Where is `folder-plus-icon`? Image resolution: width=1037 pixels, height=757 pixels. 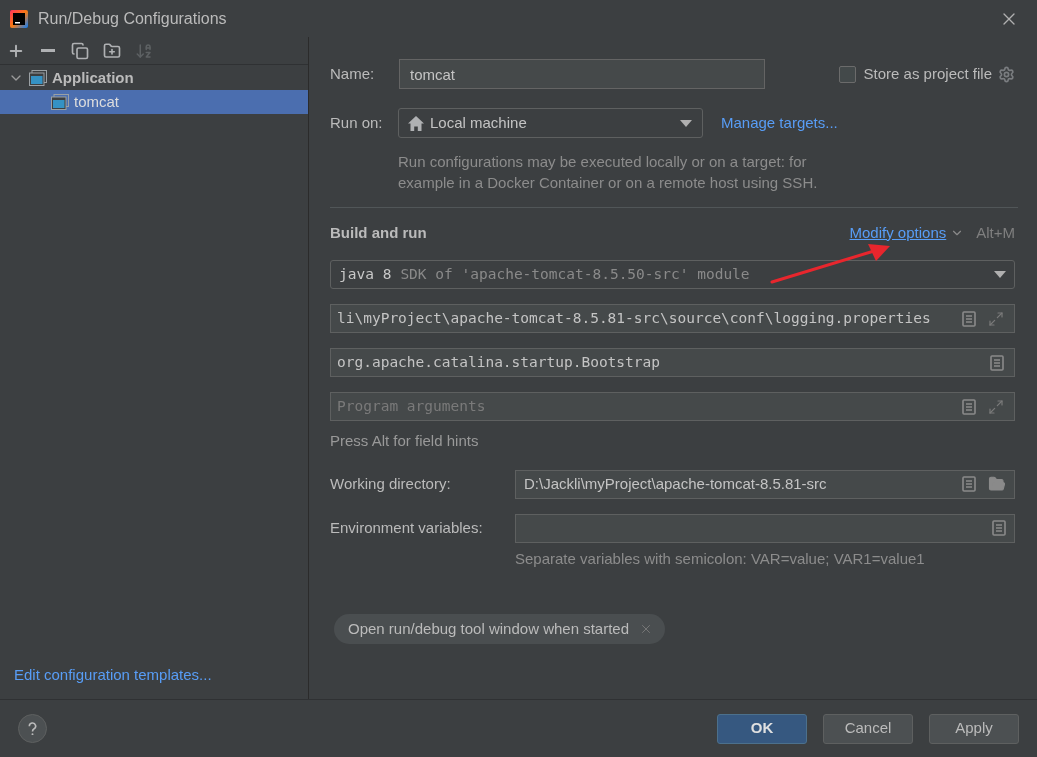 folder-plus-icon is located at coordinates (112, 50).